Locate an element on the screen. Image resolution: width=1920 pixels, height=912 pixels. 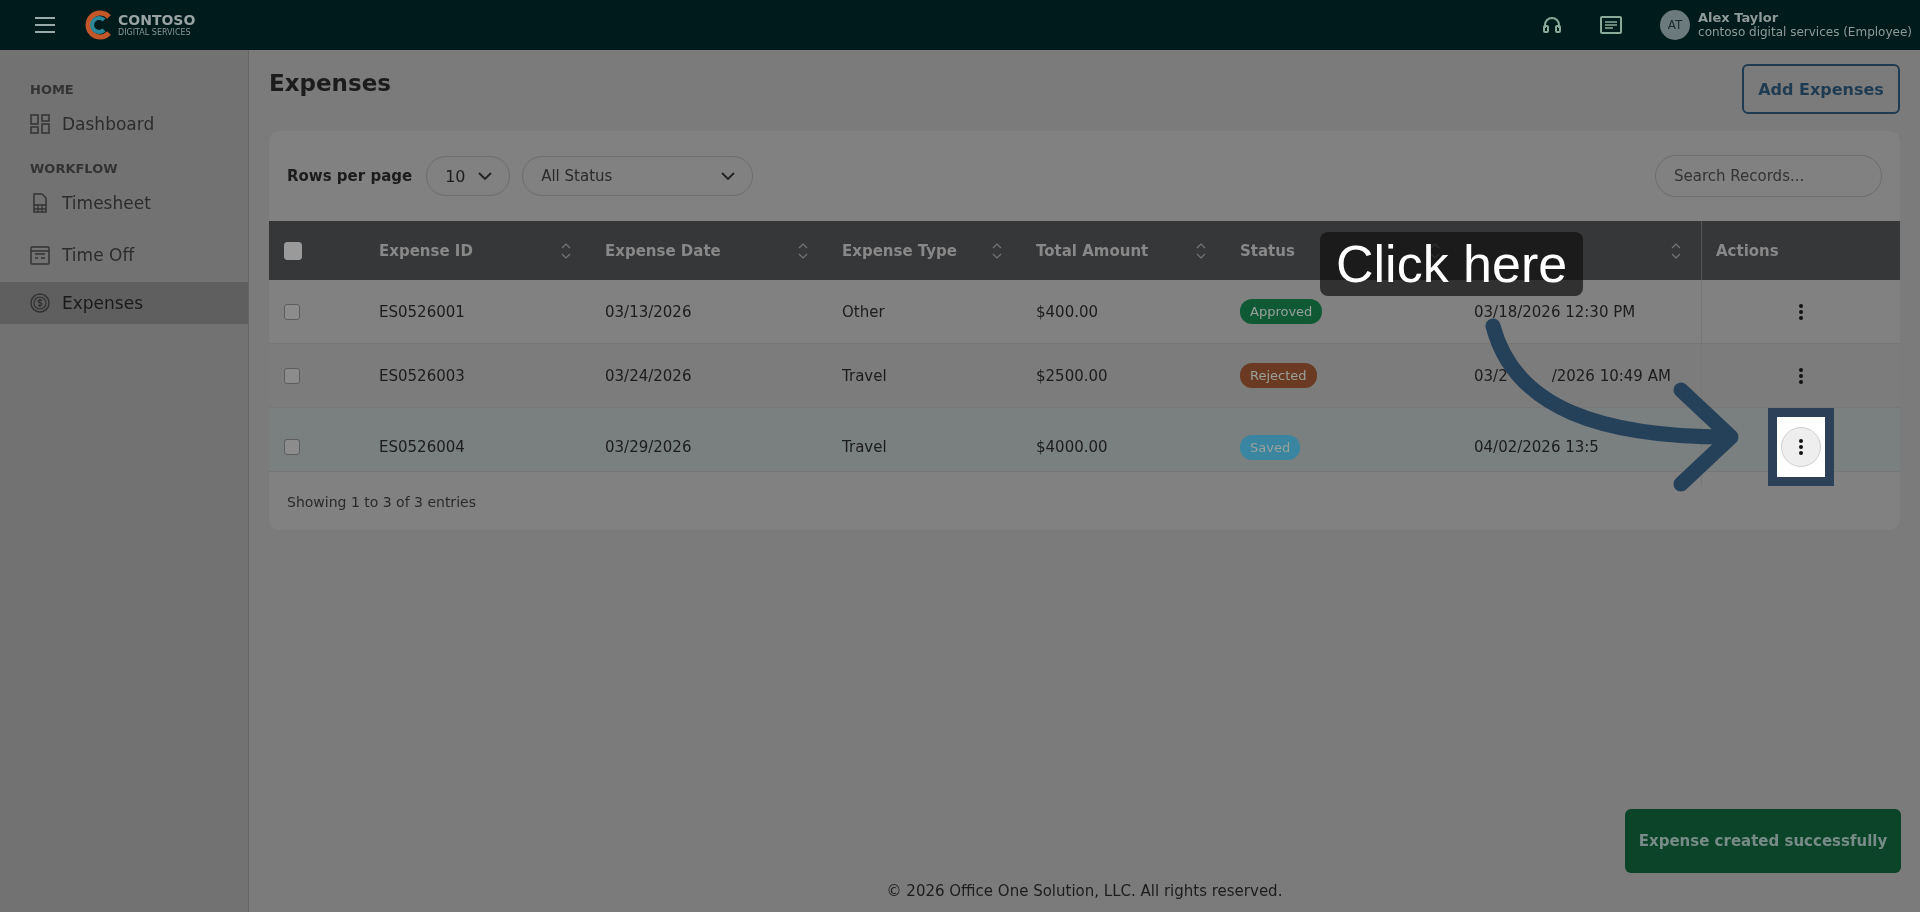
sheet-icon is located at coordinates (40, 203).